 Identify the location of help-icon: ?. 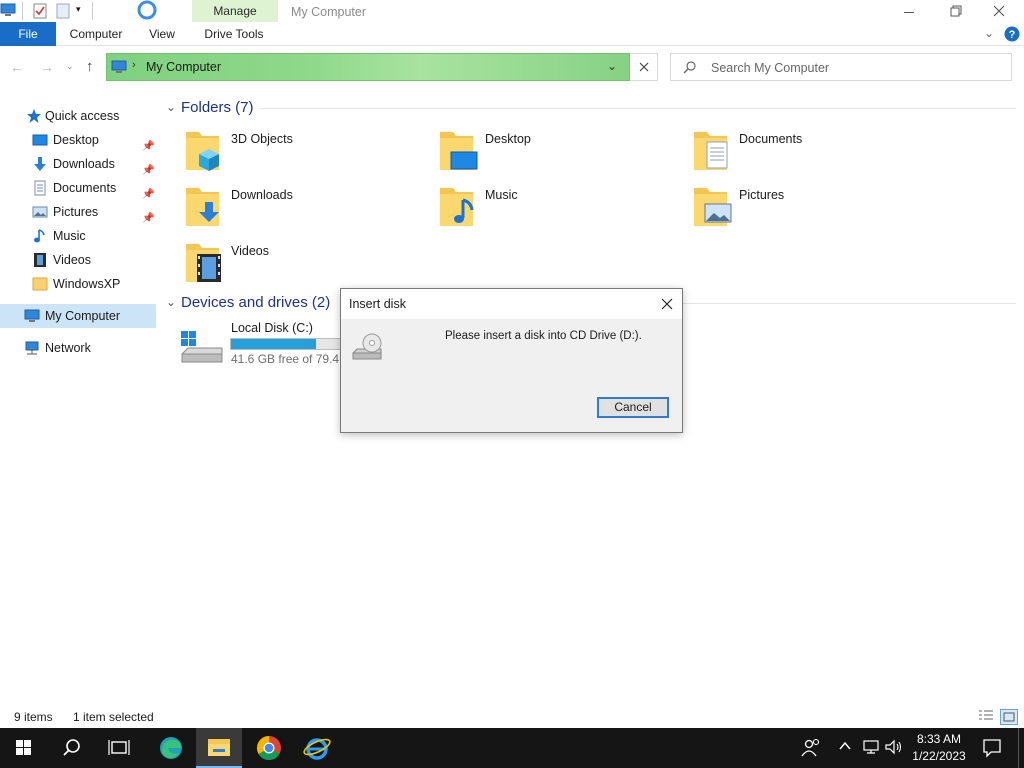
(1012, 34).